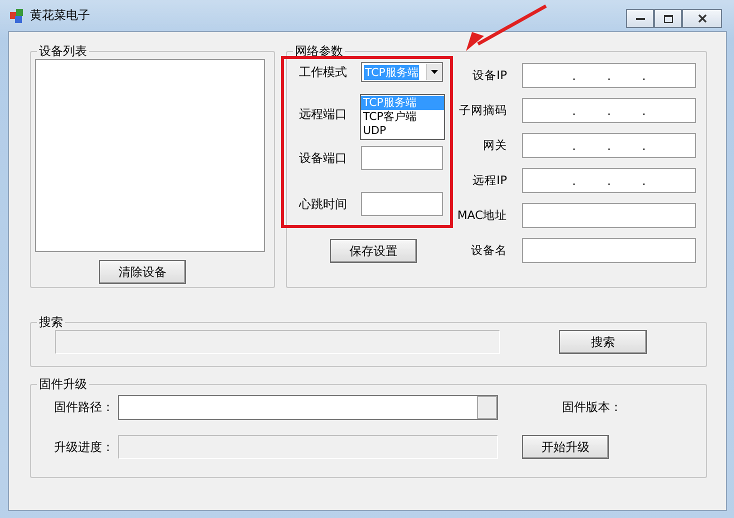  Describe the element at coordinates (487, 407) in the screenshot. I see `browse-button` at that location.